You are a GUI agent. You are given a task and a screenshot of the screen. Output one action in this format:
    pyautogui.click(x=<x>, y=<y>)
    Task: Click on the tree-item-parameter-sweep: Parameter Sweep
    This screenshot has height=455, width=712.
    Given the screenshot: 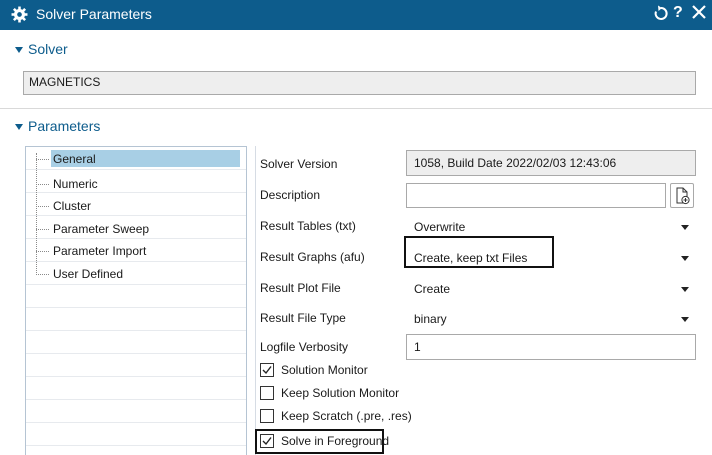 What is the action you would take?
    pyautogui.click(x=136, y=230)
    